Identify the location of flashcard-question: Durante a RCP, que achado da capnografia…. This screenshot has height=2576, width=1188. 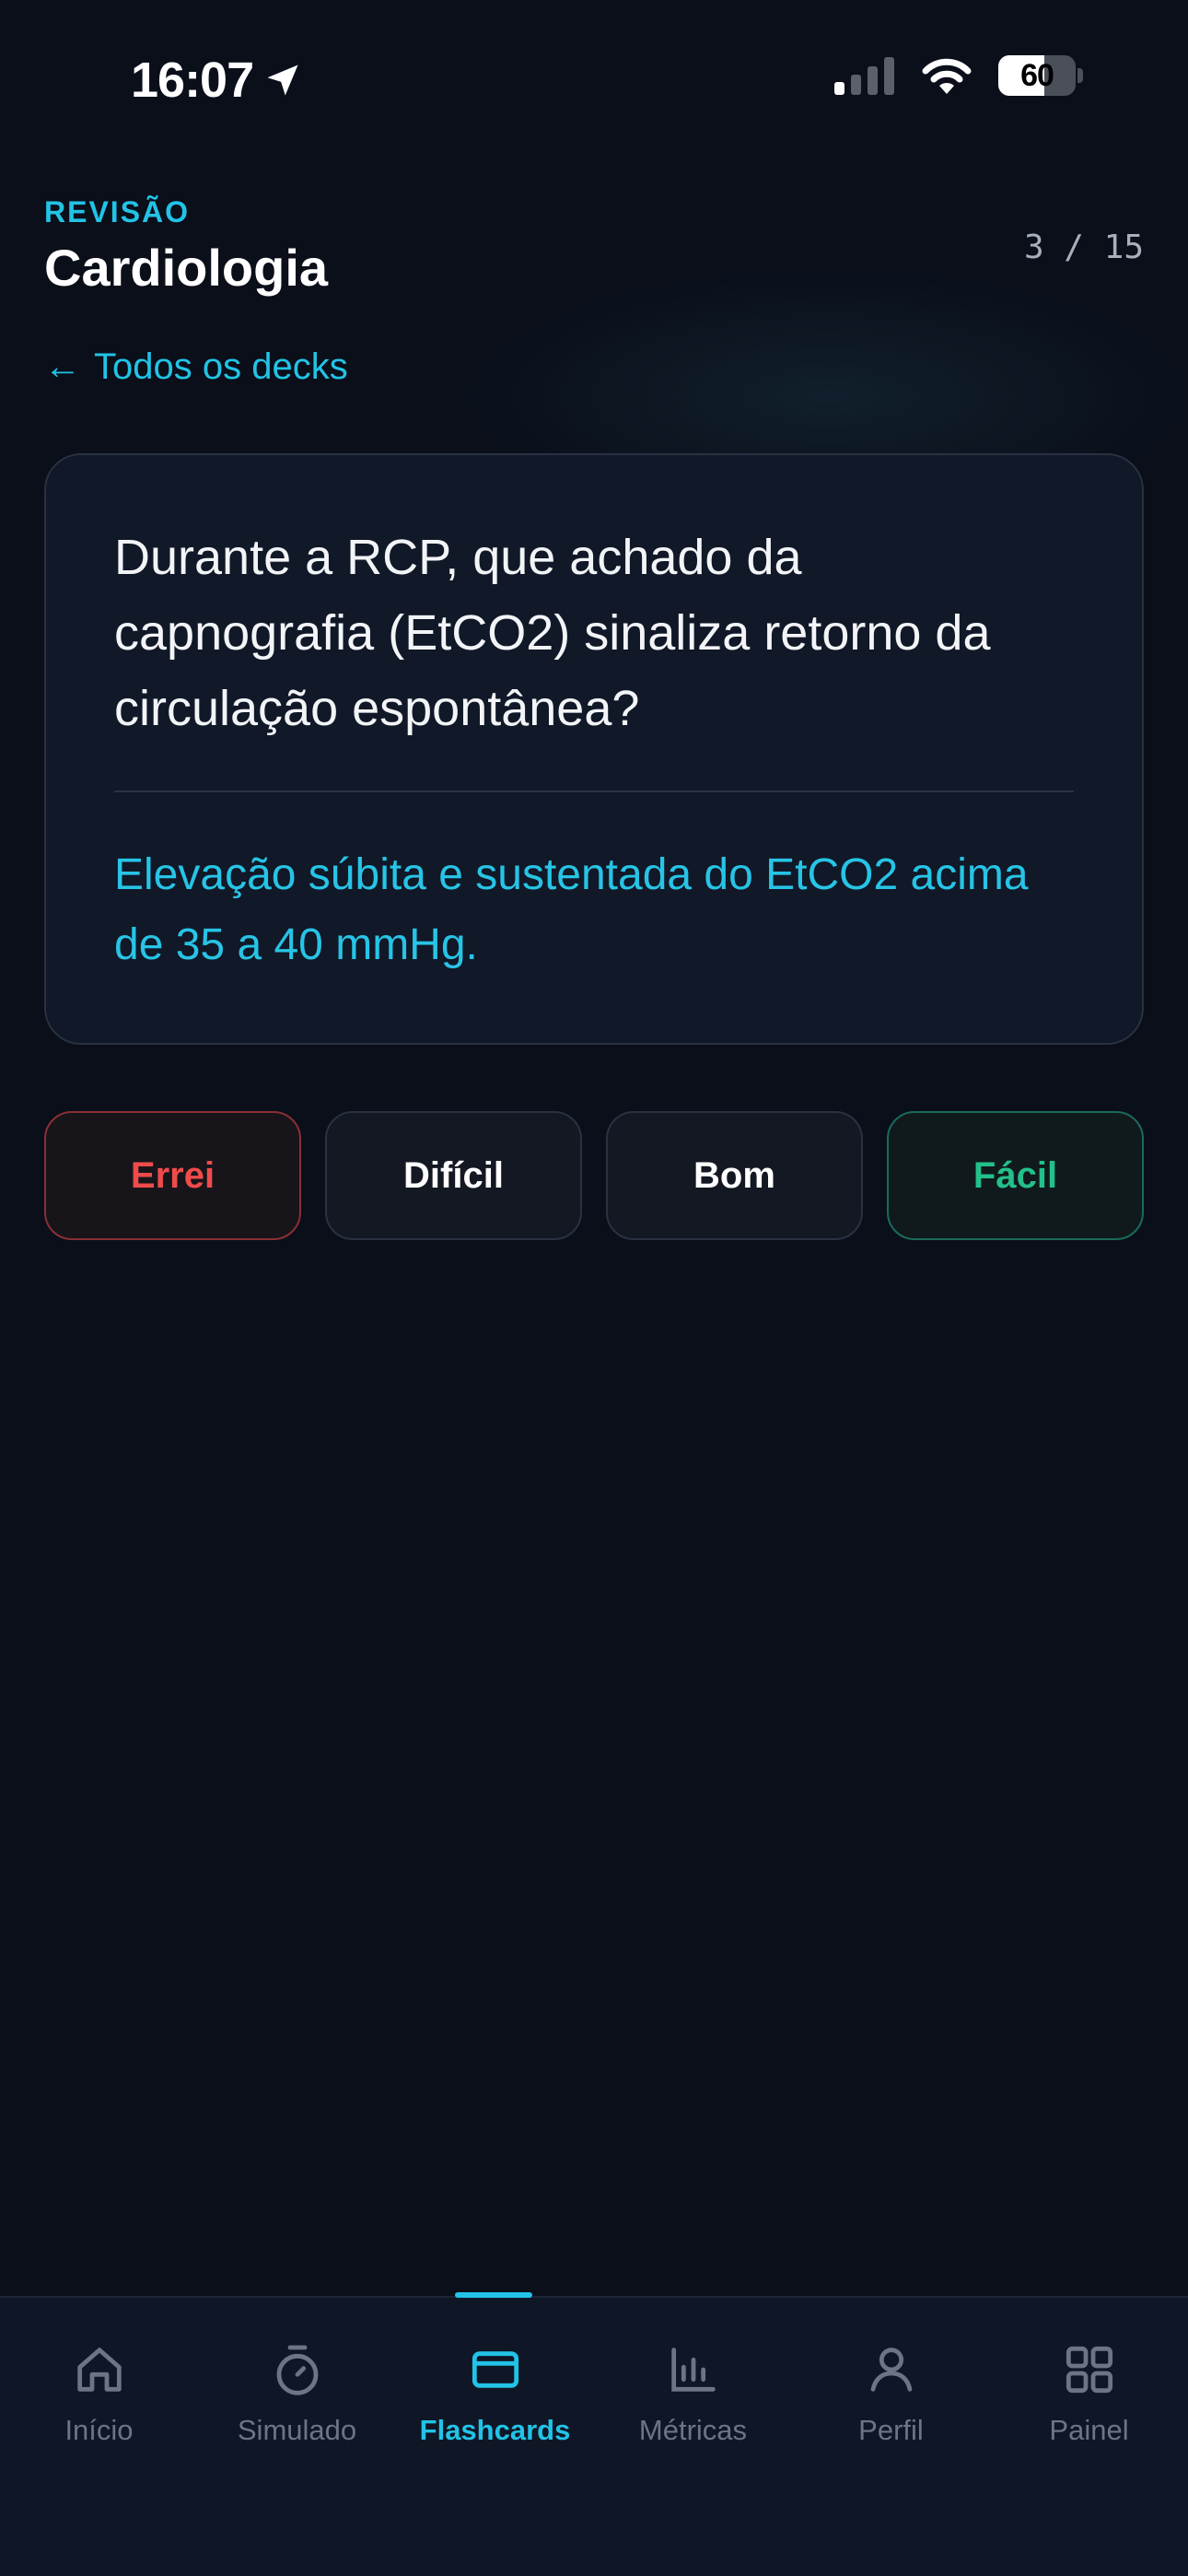
(552, 633).